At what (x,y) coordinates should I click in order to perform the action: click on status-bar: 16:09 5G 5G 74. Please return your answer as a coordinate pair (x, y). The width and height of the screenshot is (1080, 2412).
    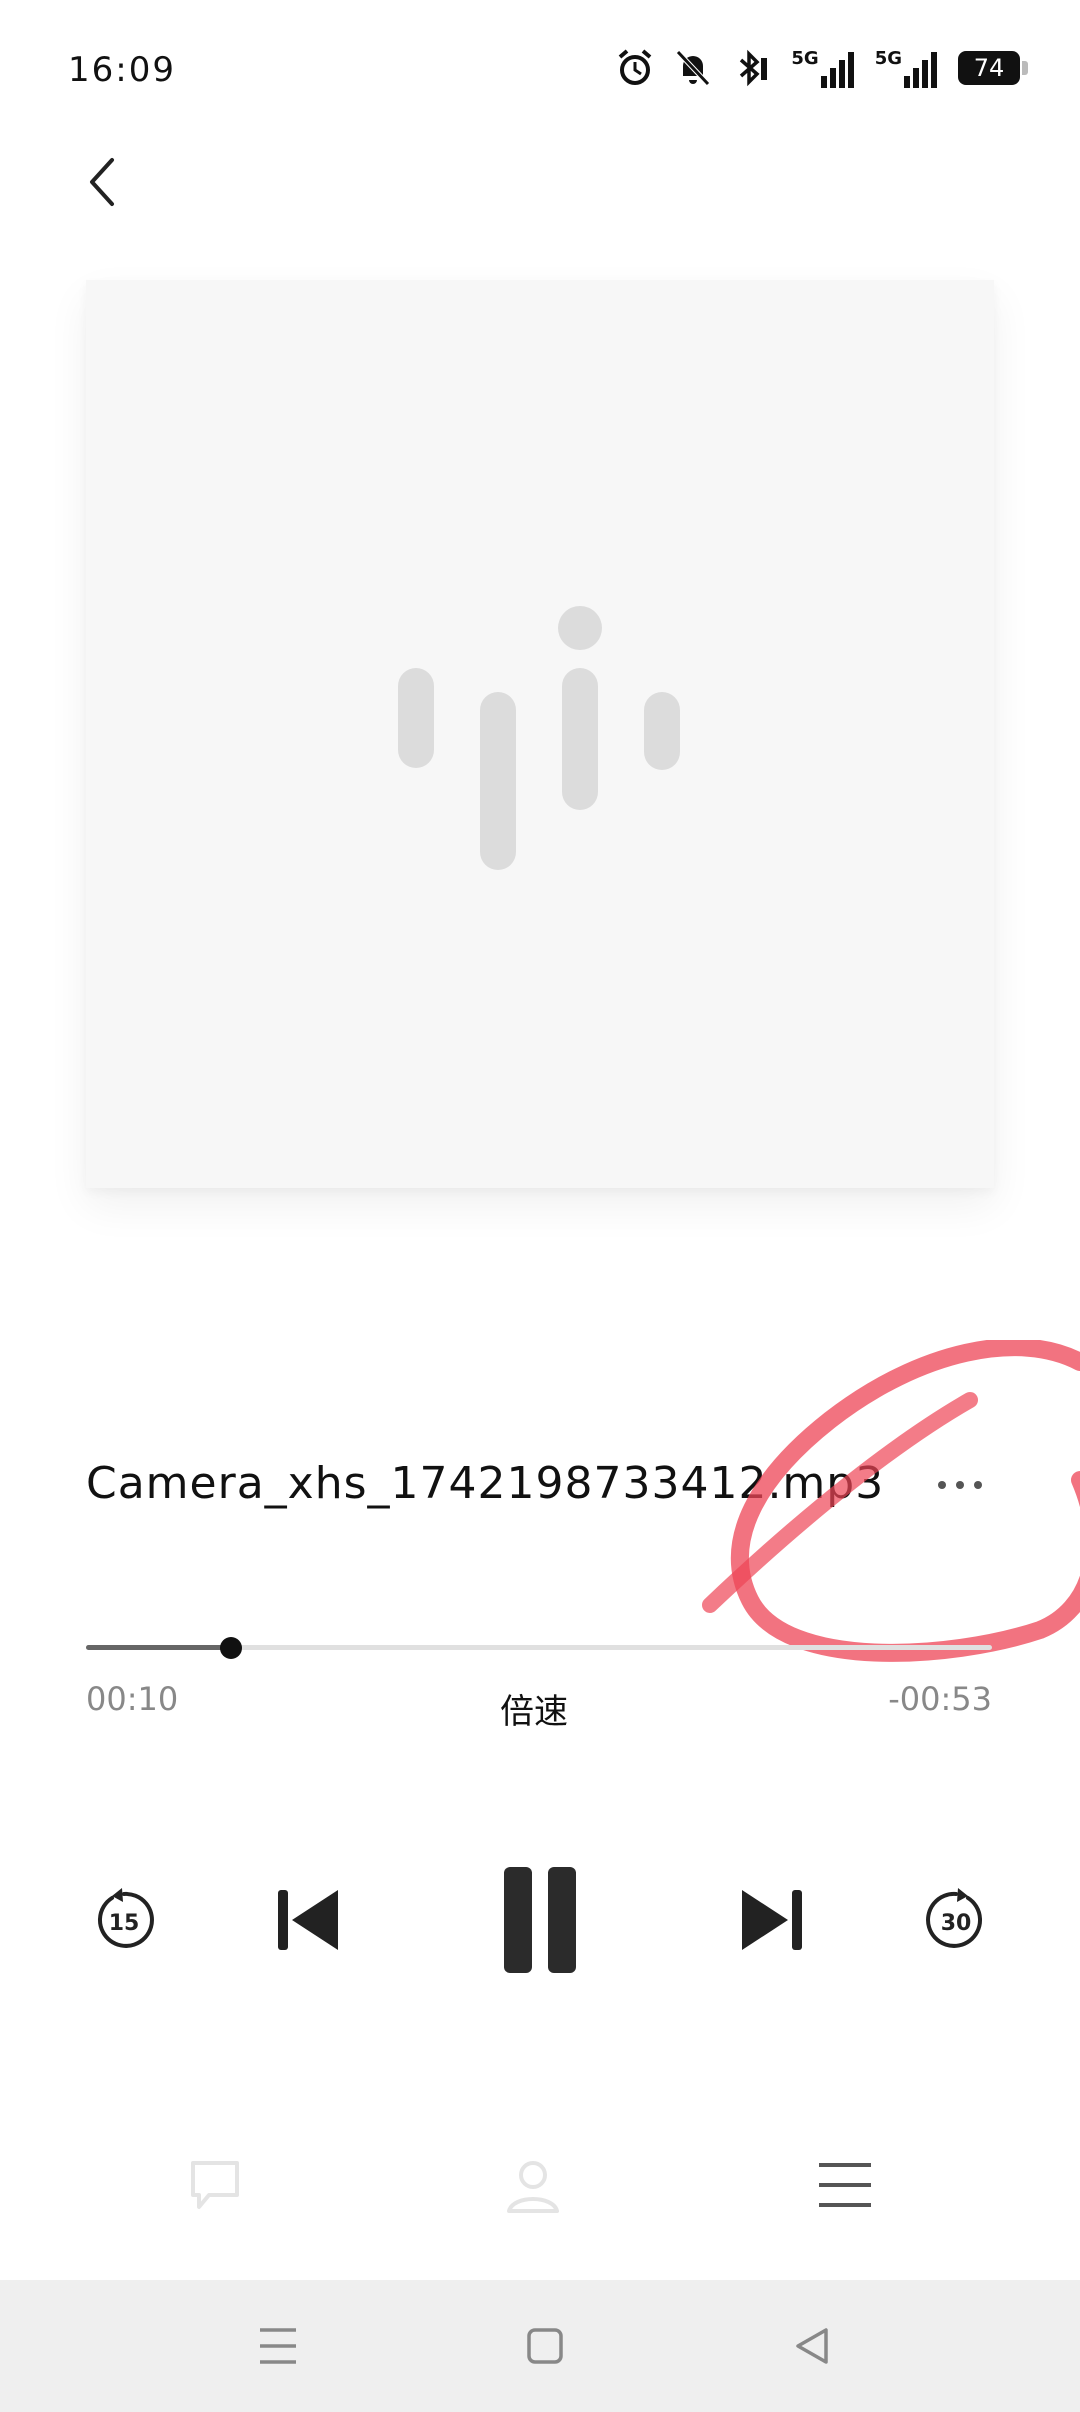
    Looking at the image, I should click on (540, 70).